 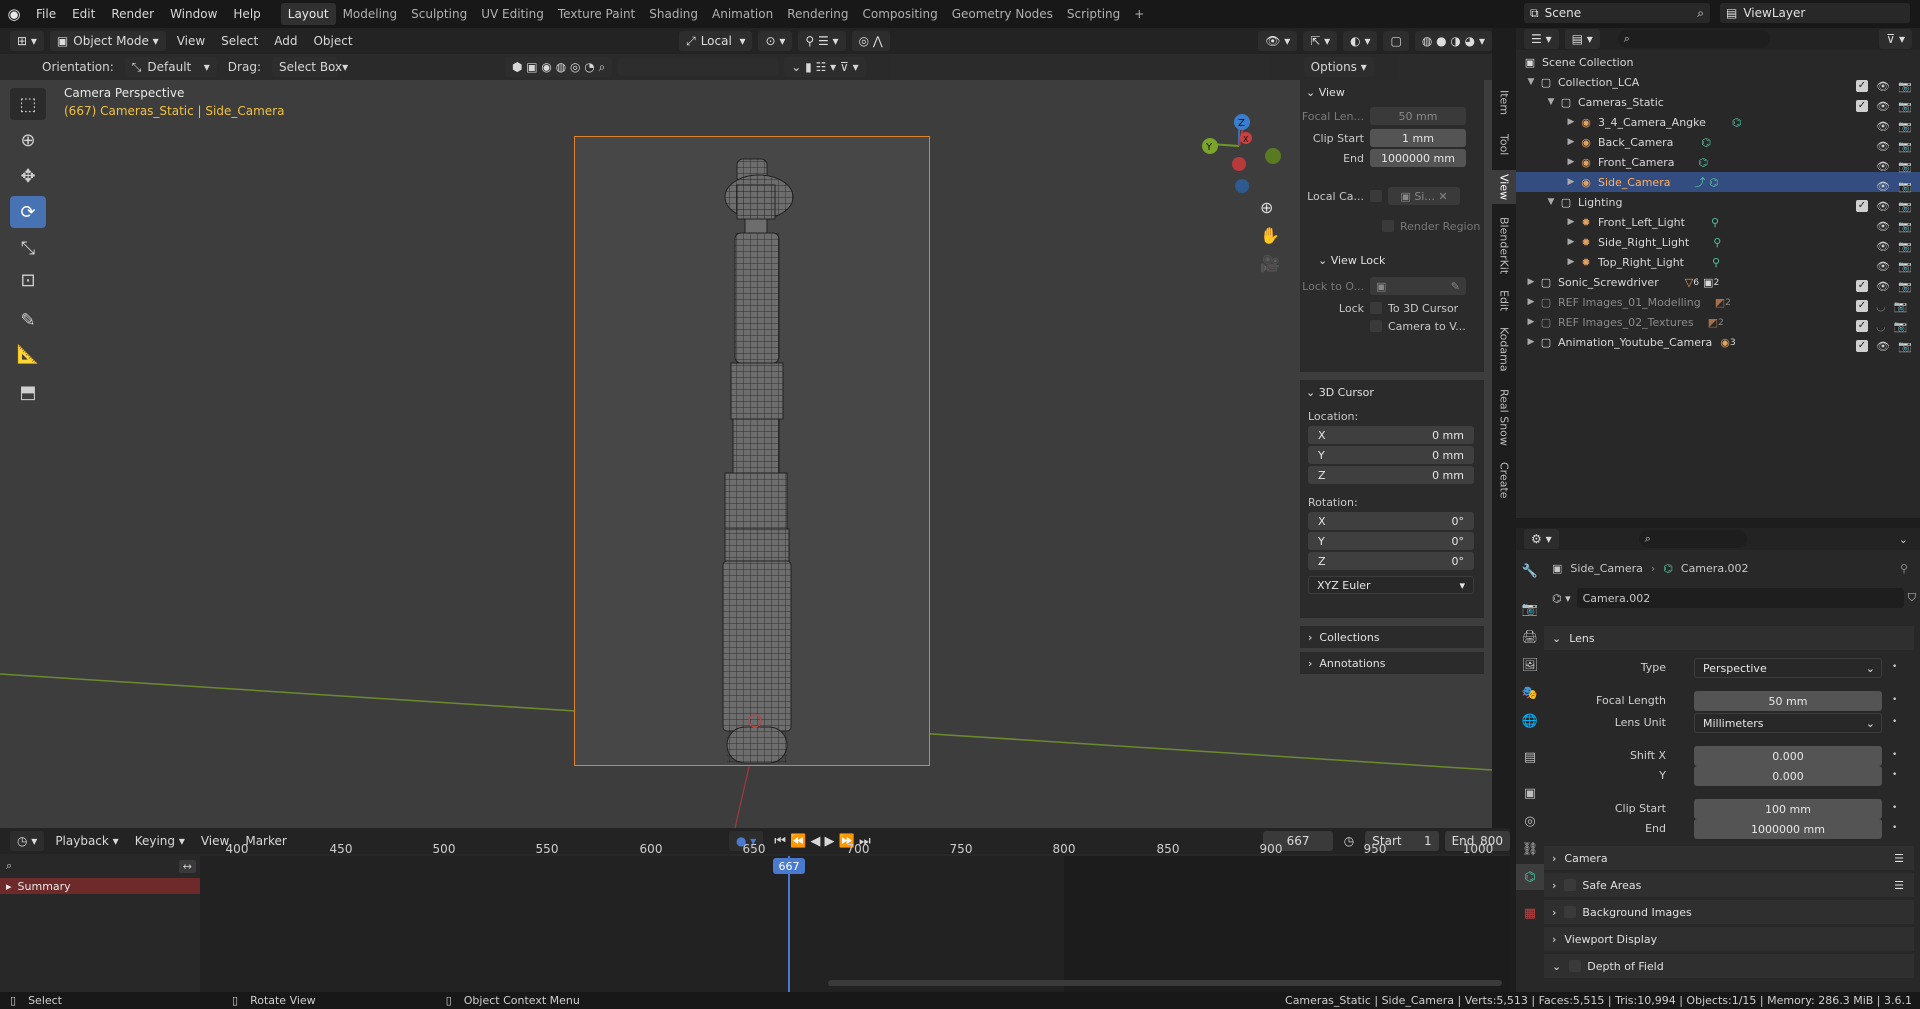 What do you see at coordinates (512, 14) in the screenshot?
I see `tab-uv-editing: UV Editing` at bounding box center [512, 14].